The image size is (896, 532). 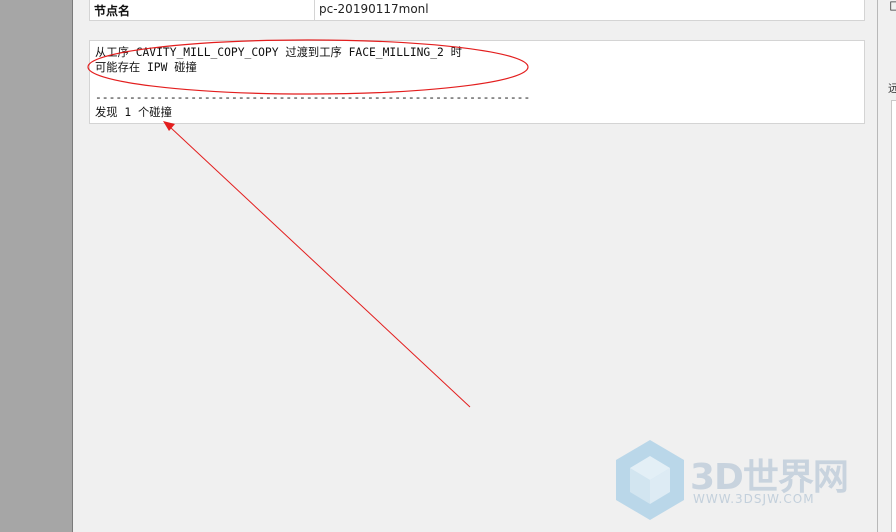 What do you see at coordinates (133, 112) in the screenshot?
I see `report-line-result: 发现 1 个碰撞` at bounding box center [133, 112].